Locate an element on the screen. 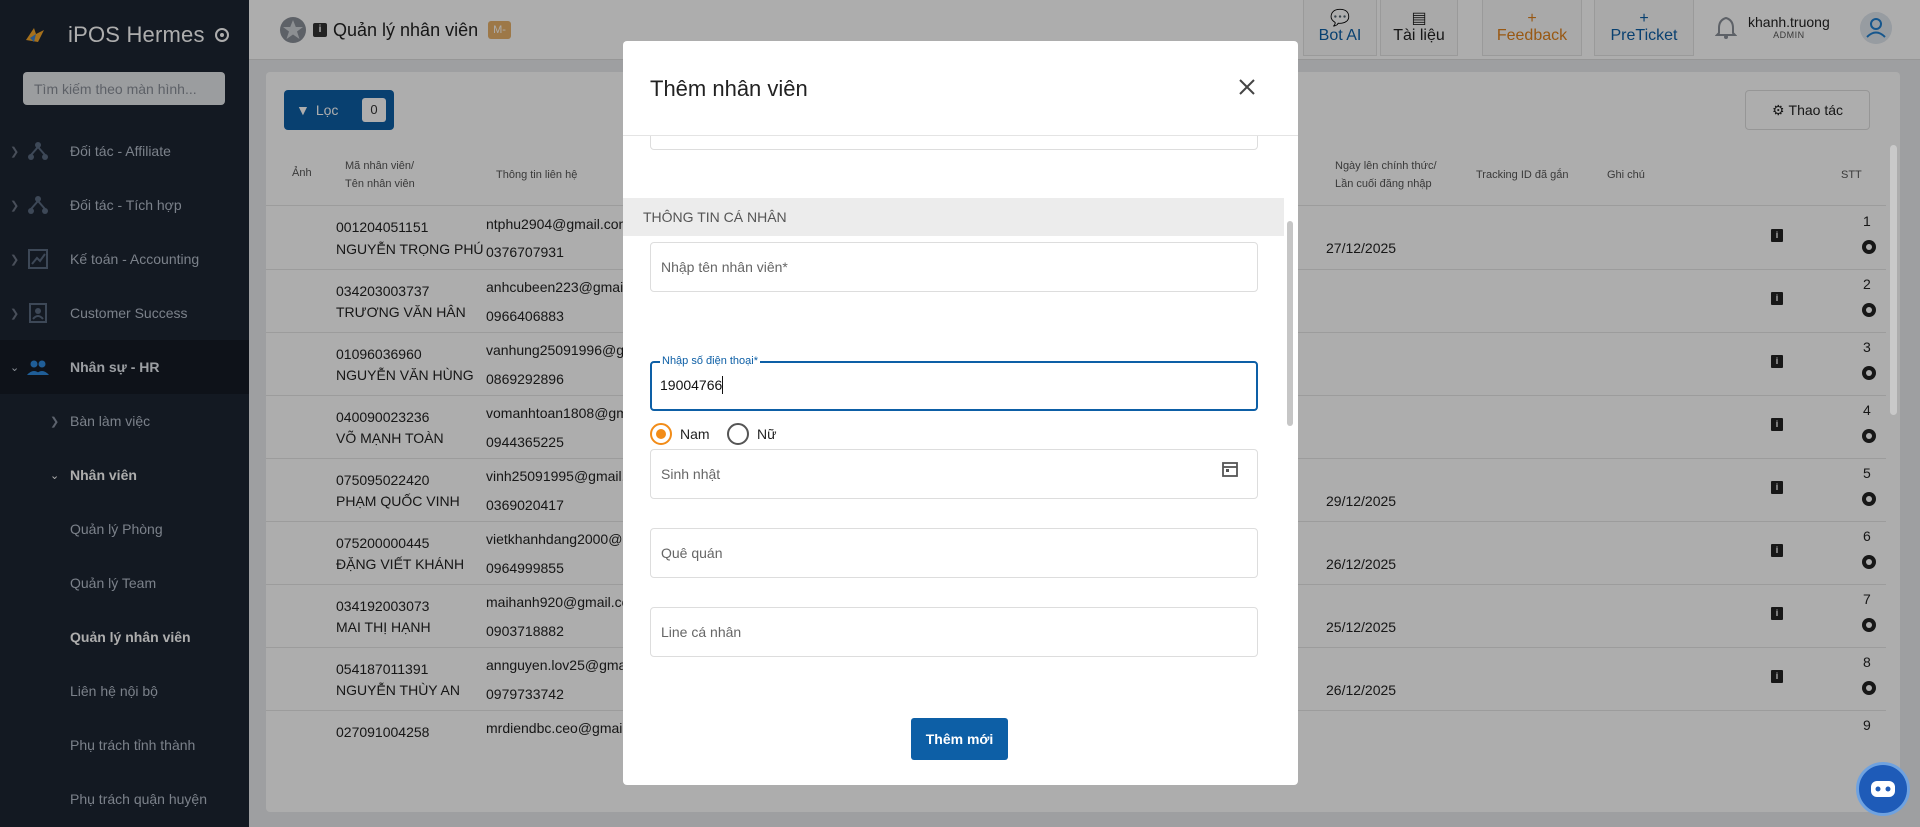 The image size is (1920, 827). birthday-placeholder: Sinh nhật is located at coordinates (691, 474).